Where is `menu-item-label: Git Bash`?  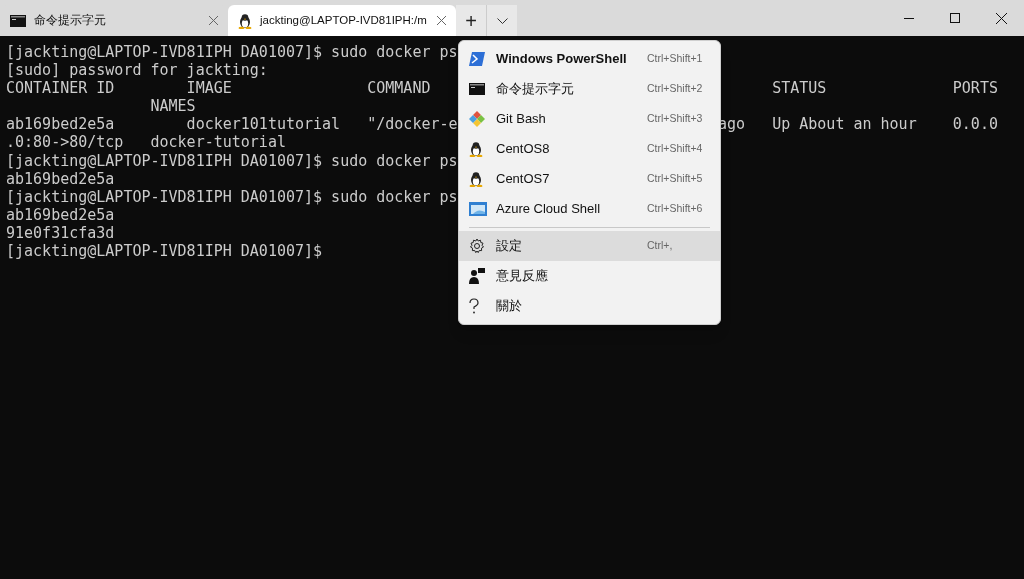 menu-item-label: Git Bash is located at coordinates (521, 119).